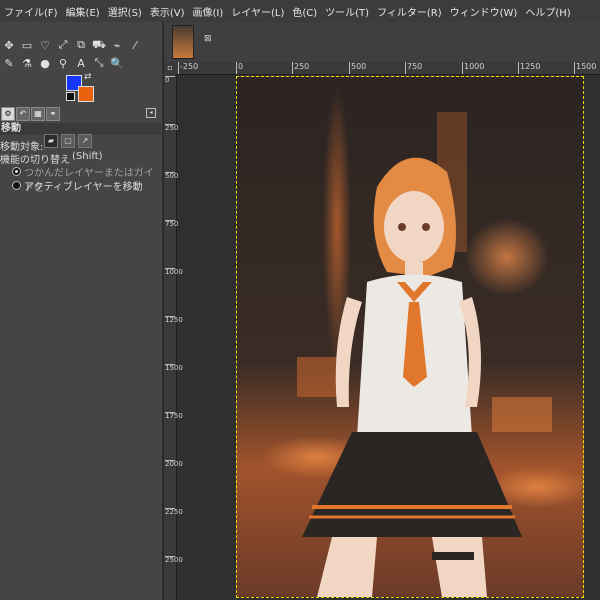 The image size is (600, 600). Describe the element at coordinates (135, 45) in the screenshot. I see `smudge-tool-icon: ⁄` at that location.